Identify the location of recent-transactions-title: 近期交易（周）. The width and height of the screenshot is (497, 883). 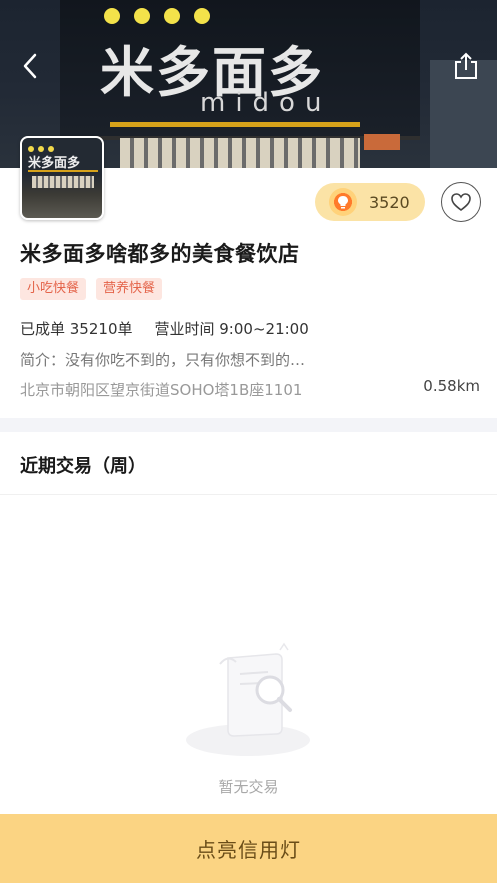
(83, 466).